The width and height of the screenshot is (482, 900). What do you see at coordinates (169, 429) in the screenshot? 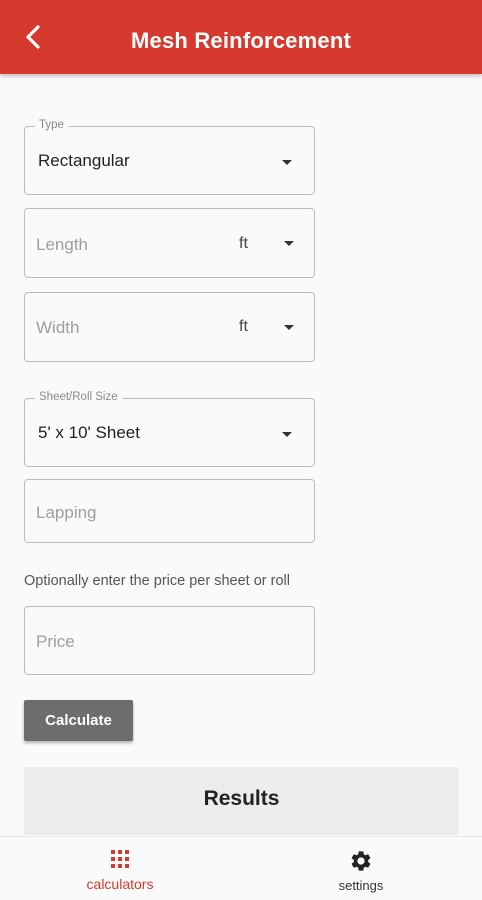
I see `sheet-size-select: Sheet/Roll Size 5' x 10' Sheet` at bounding box center [169, 429].